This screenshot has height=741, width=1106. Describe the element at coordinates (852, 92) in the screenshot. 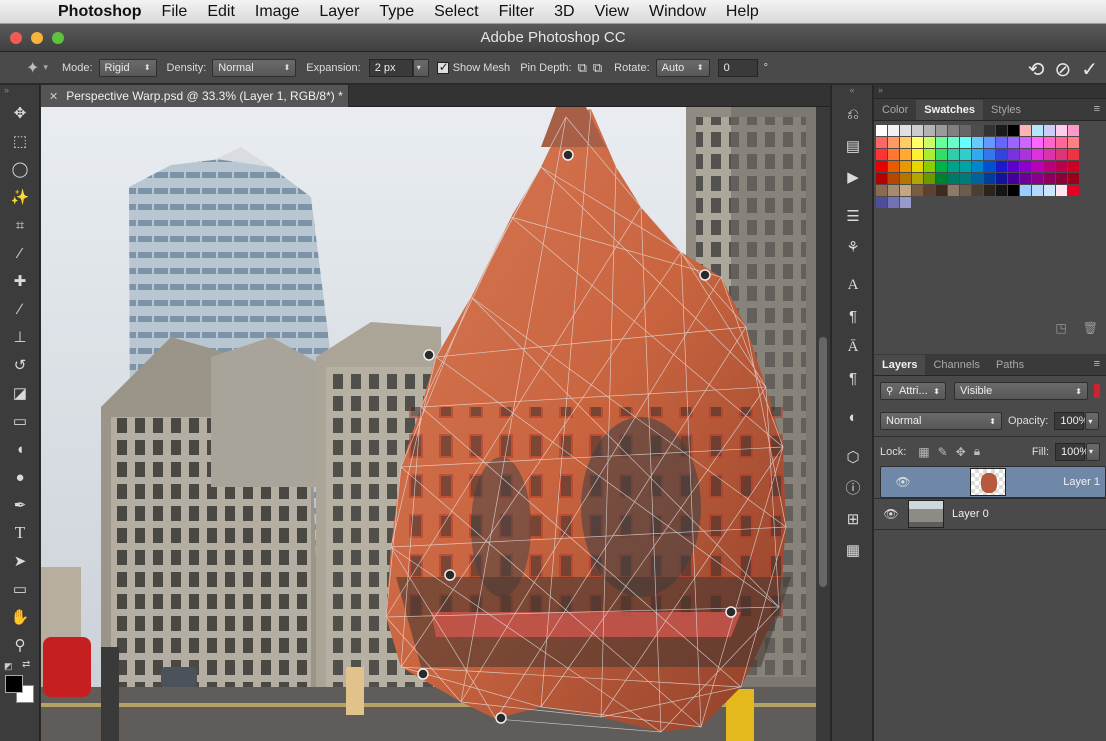

I see `dock-collapse-icon: «` at that location.